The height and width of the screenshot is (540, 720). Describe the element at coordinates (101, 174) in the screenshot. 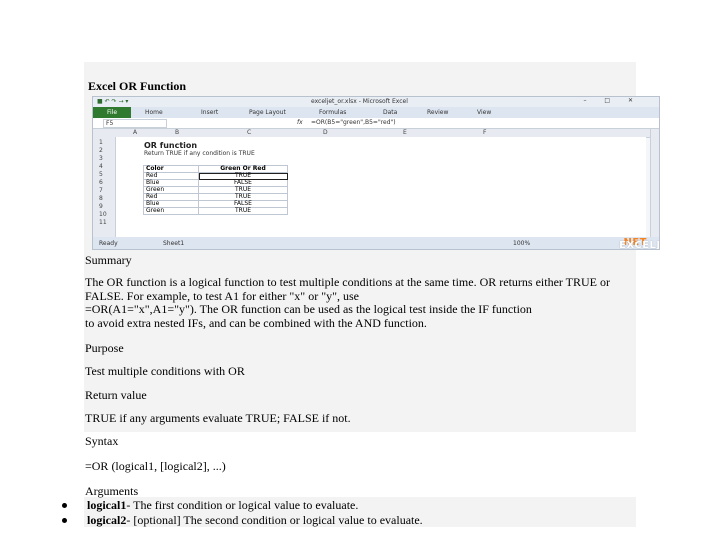

I see `row-header: 5` at that location.